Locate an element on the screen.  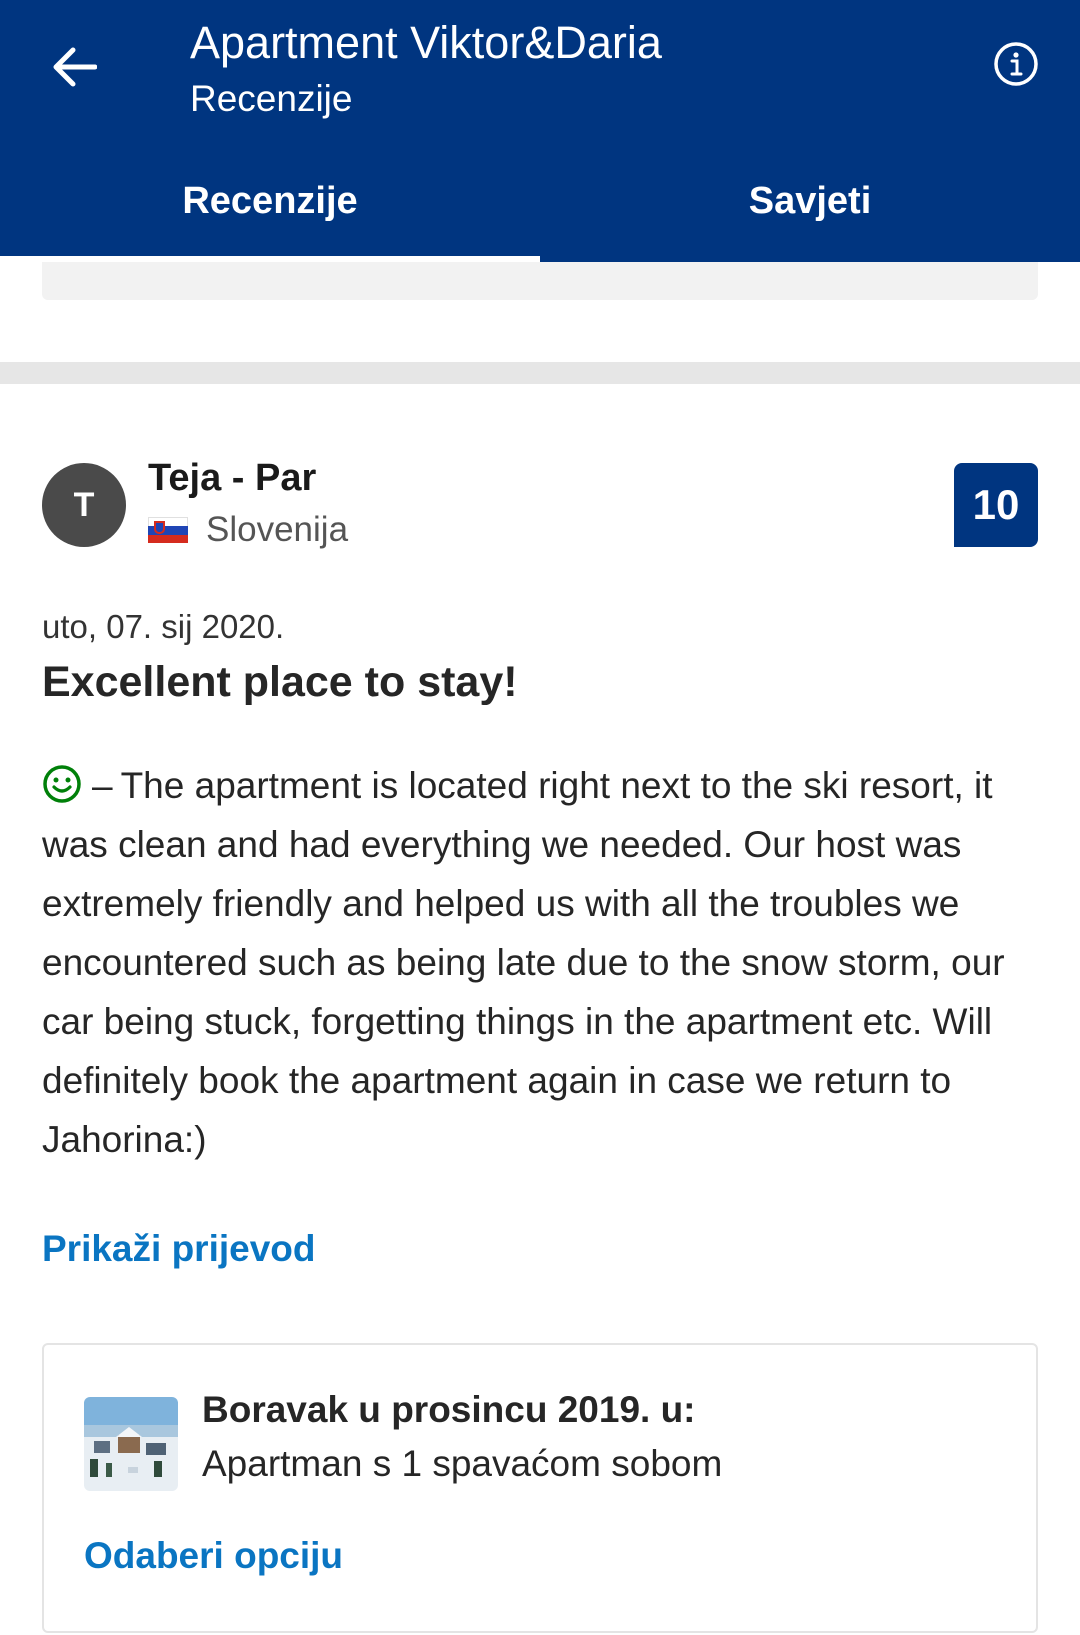
reviewer-country: Slovenija is located at coordinates (248, 530).